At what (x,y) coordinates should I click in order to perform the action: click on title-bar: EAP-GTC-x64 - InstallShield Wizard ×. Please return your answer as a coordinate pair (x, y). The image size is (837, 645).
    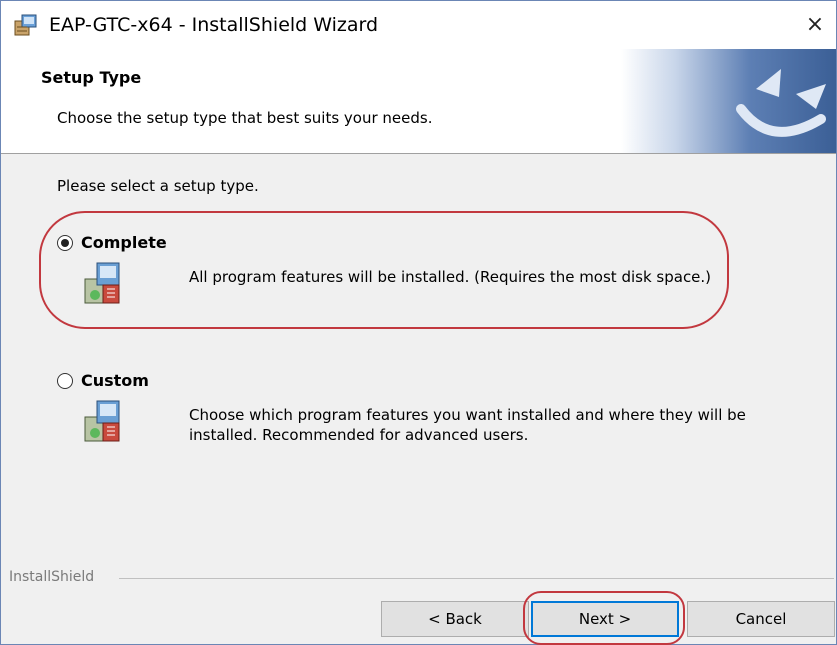
    Looking at the image, I should click on (418, 25).